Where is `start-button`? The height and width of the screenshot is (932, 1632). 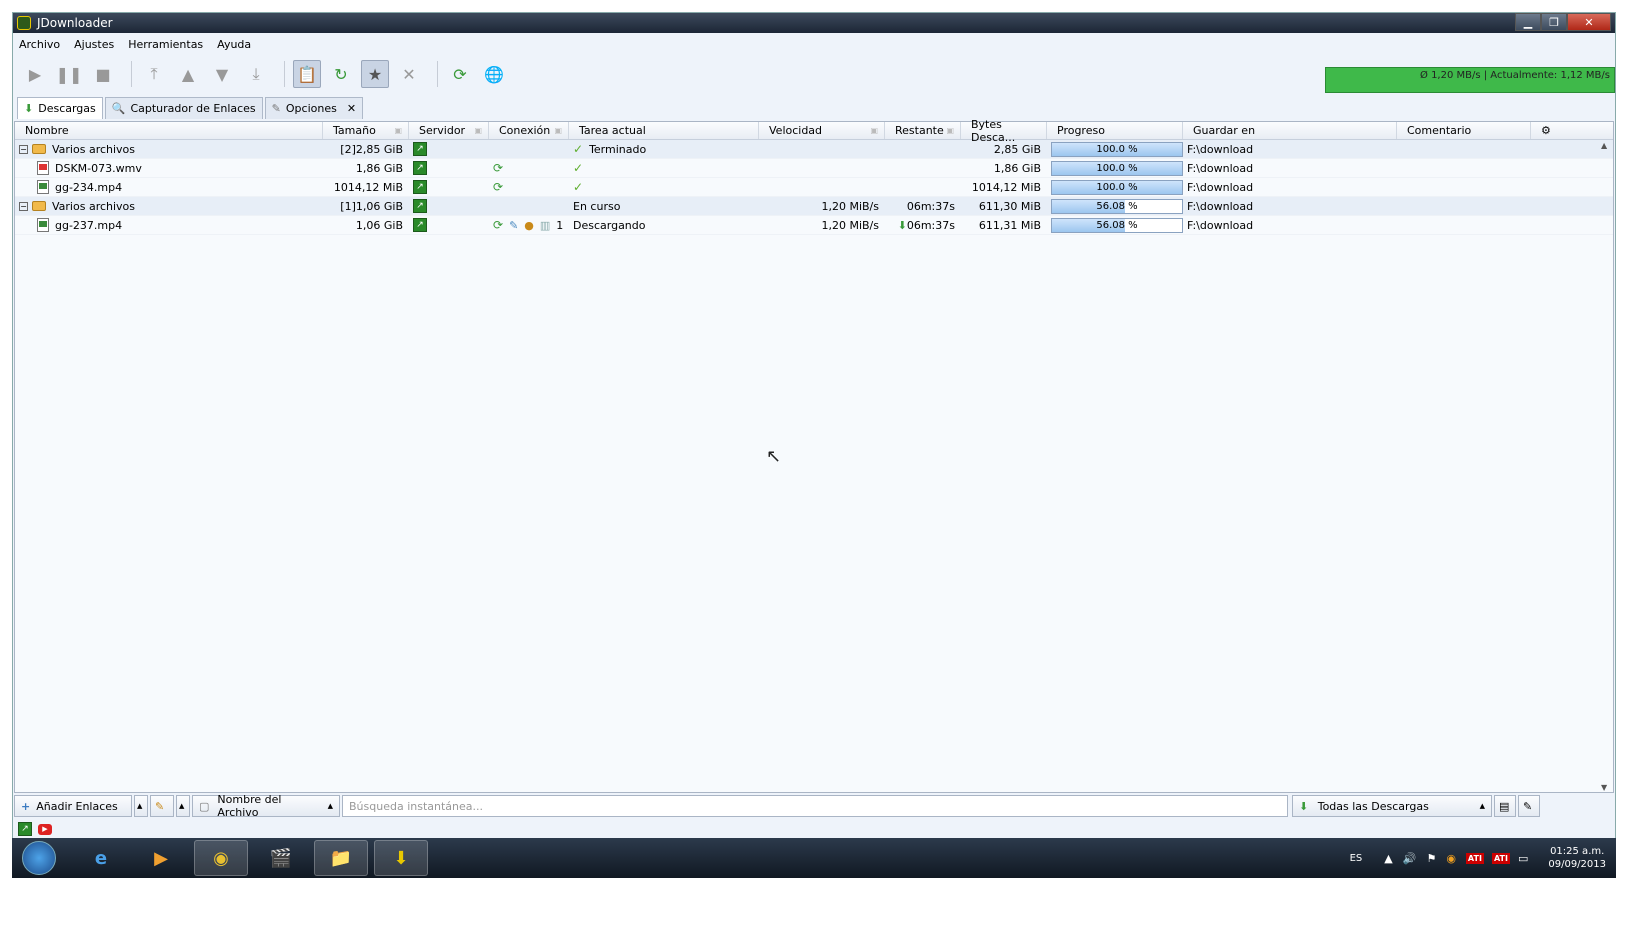 start-button is located at coordinates (39, 858).